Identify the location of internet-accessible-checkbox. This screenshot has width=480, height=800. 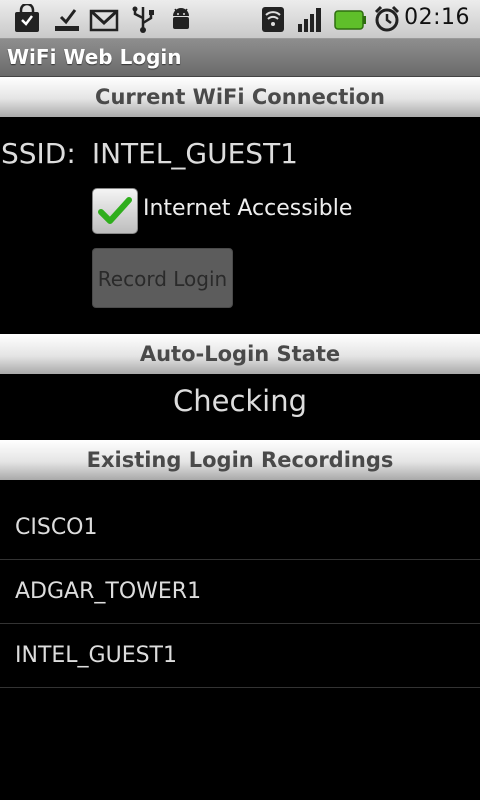
(115, 211).